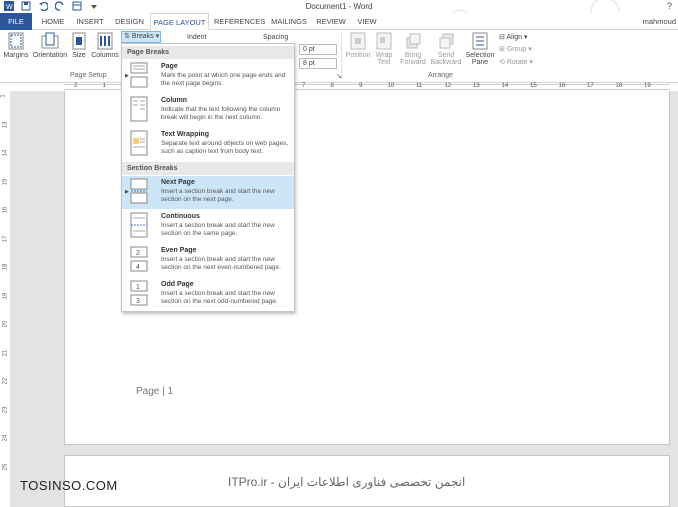  What do you see at coordinates (503, 62) in the screenshot?
I see `rotate-icon: ⟲` at bounding box center [503, 62].